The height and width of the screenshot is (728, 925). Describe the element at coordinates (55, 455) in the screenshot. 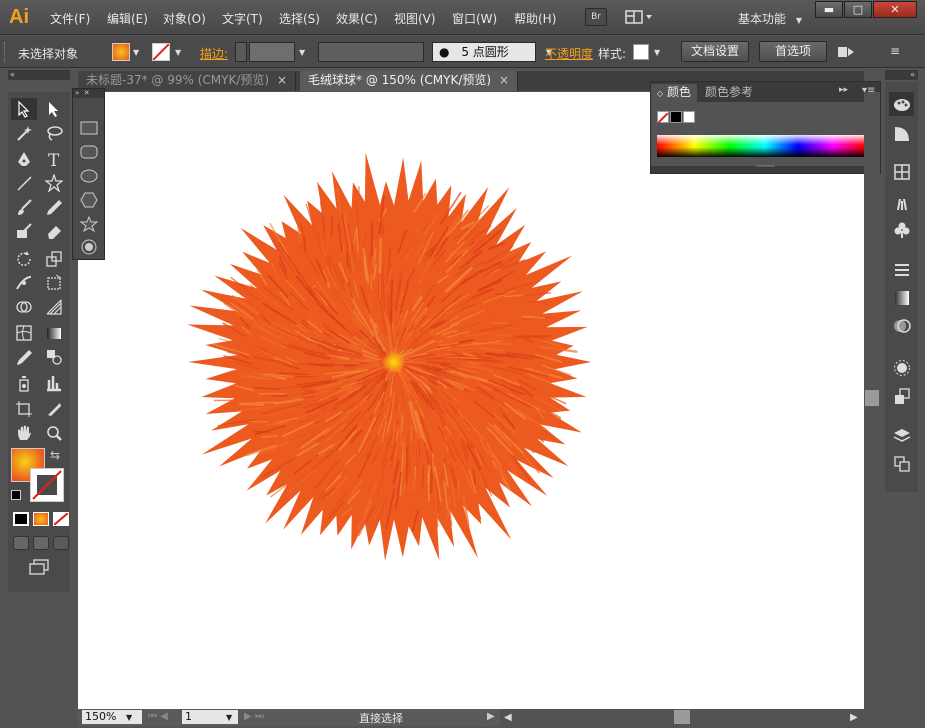

I see `swap-fill-stroke-icon: ⇆` at that location.